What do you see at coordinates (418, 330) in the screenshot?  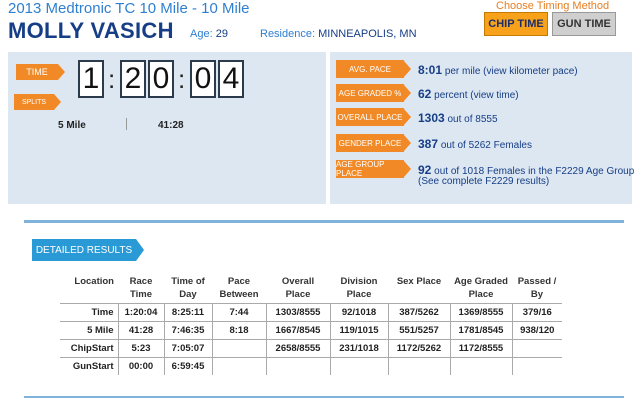 I see `table-cell: 551/5257` at bounding box center [418, 330].